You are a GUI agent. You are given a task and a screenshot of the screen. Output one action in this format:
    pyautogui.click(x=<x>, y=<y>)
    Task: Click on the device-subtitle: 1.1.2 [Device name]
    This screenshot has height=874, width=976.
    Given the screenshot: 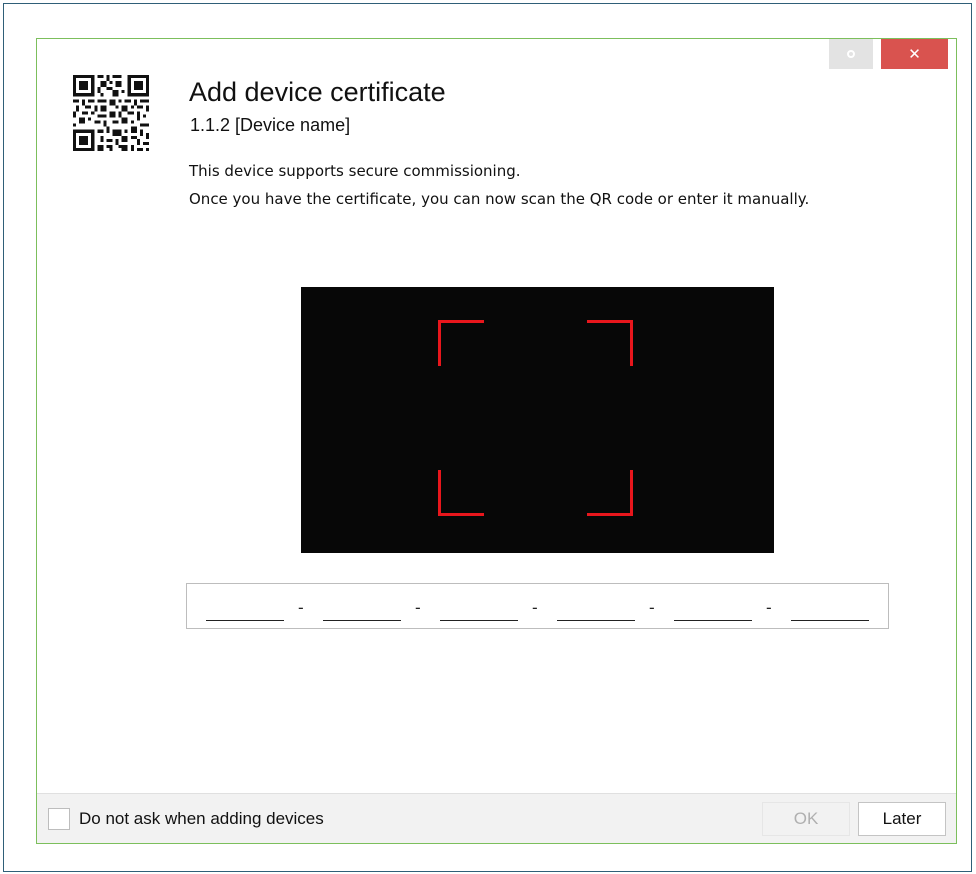 What is the action you would take?
    pyautogui.click(x=270, y=125)
    